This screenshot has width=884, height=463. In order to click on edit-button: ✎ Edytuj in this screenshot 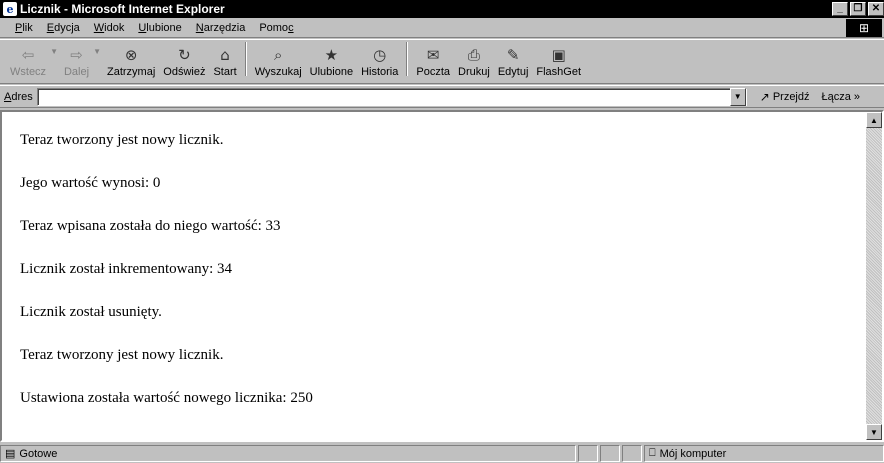, I will do `click(513, 59)`.